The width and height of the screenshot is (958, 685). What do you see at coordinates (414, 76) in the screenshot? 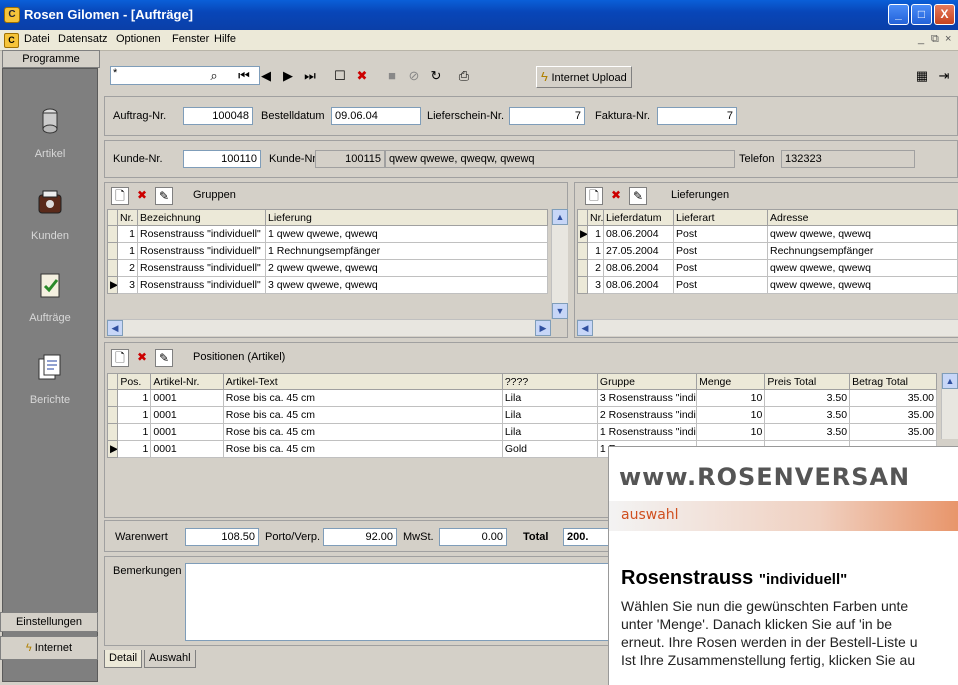
I see `cancel-record-icon: ⊘` at bounding box center [414, 76].